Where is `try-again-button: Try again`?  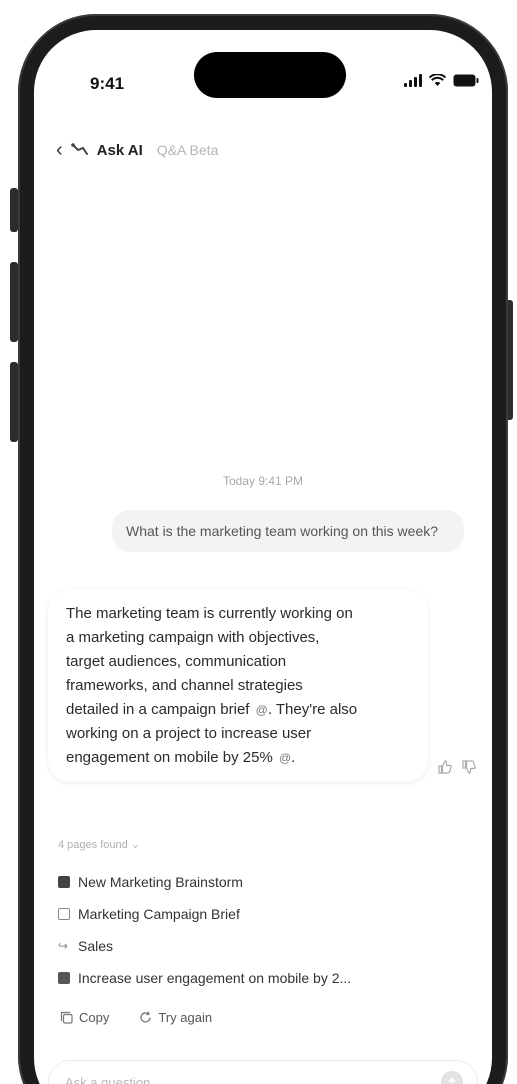 try-again-button: Try again is located at coordinates (175, 1017).